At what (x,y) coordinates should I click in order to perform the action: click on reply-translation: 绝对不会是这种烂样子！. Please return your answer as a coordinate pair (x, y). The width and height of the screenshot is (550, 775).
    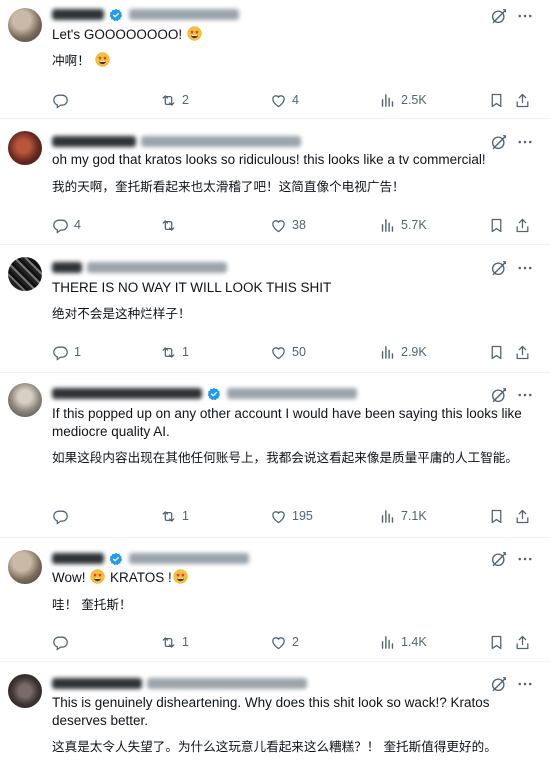
    Looking at the image, I should click on (121, 313).